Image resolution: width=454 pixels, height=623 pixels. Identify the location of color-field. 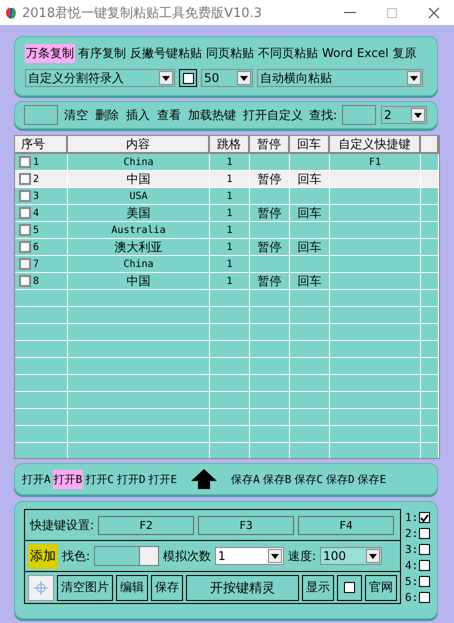
(127, 556).